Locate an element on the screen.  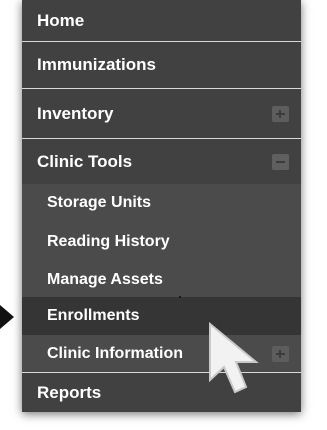
menu-item-label: Immunizations is located at coordinates (97, 64).